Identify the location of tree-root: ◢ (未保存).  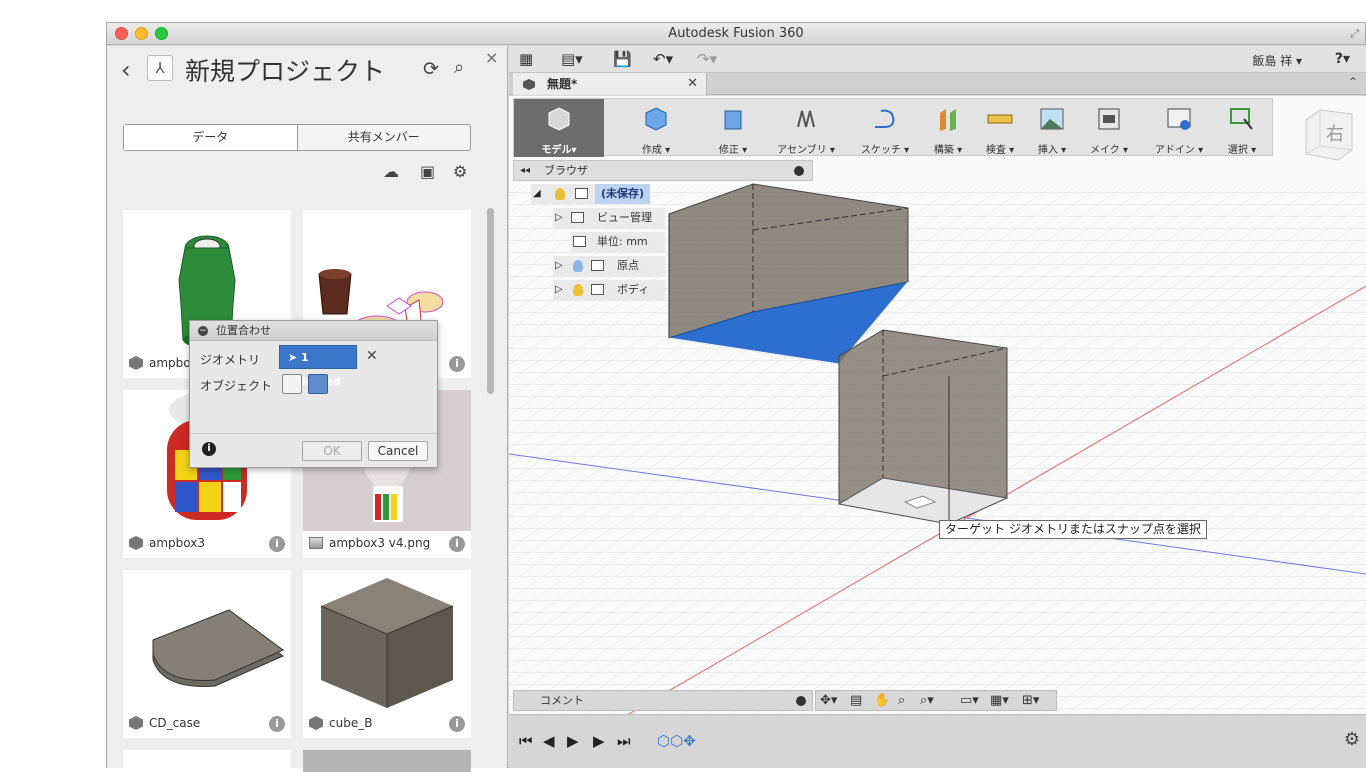
(591, 194).